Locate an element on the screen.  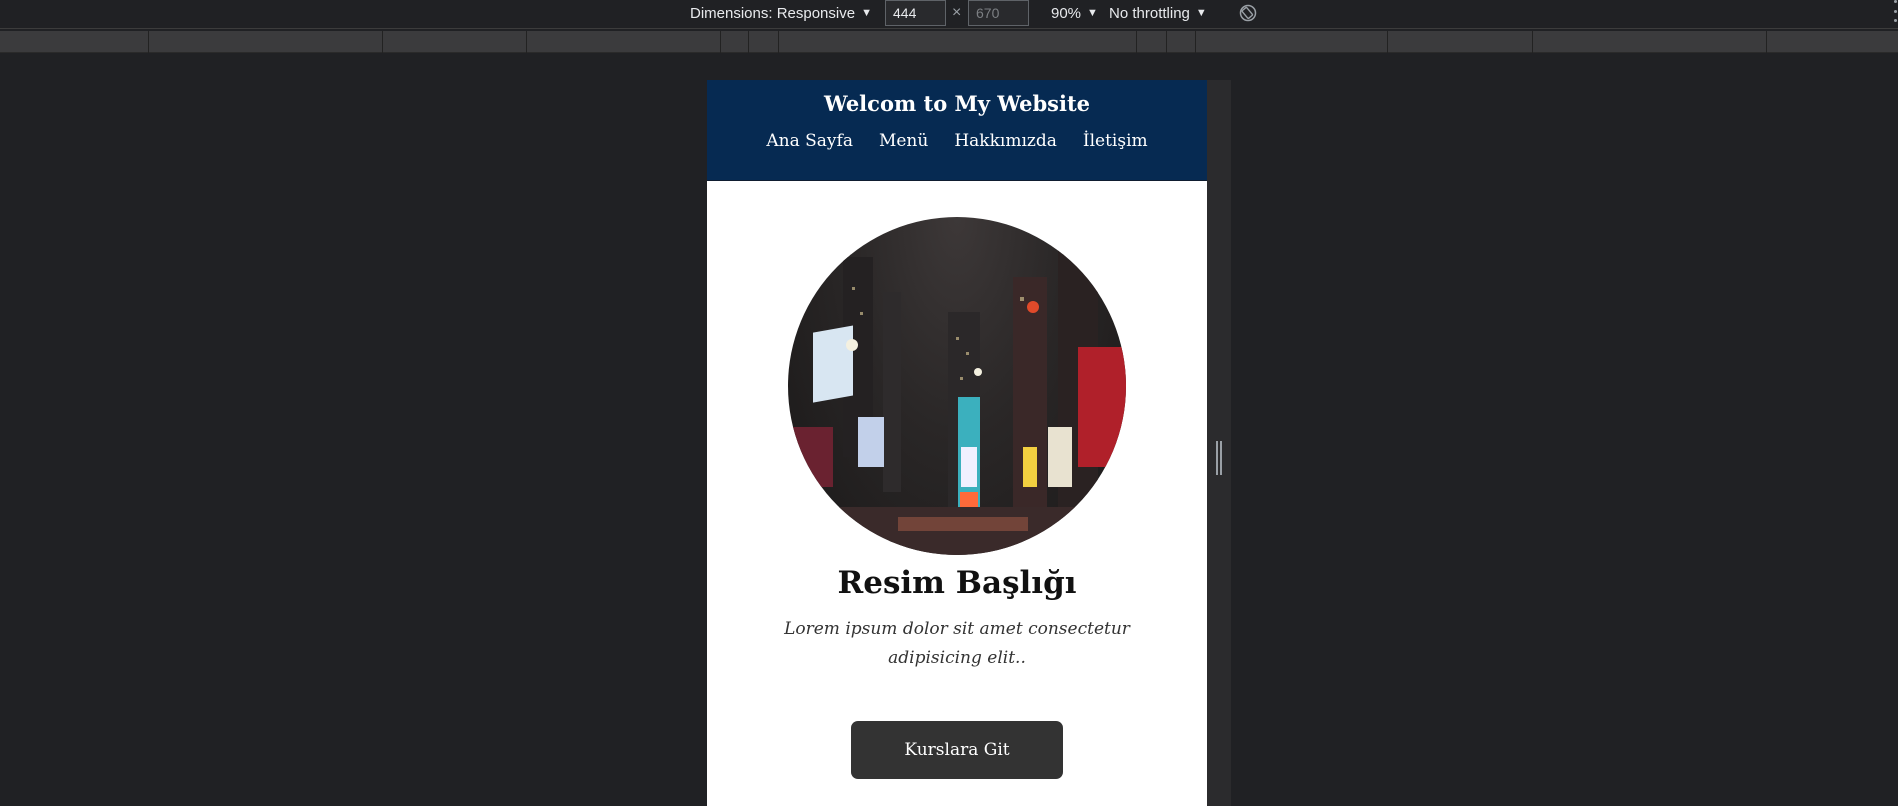
nav-link-menu: Menü is located at coordinates (903, 141).